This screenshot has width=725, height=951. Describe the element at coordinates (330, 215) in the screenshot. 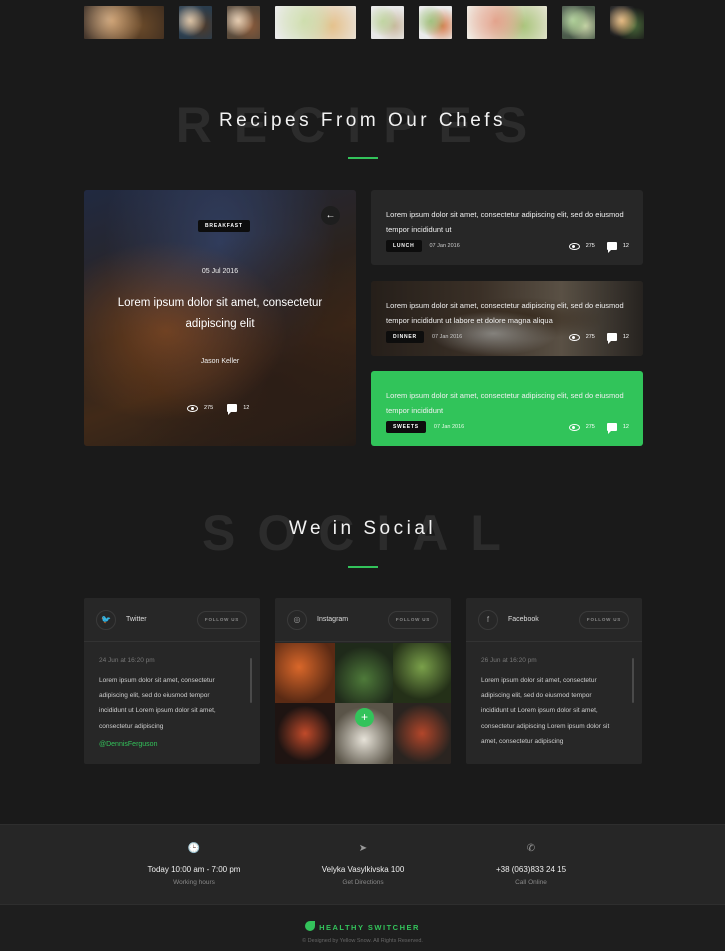

I see `back-arrow-button: ←` at that location.